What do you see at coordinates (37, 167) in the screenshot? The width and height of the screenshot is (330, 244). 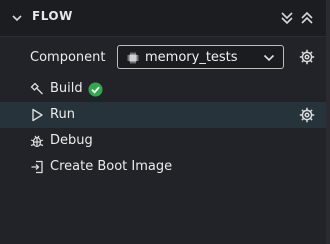 I see `sign-in-icon` at bounding box center [37, 167].